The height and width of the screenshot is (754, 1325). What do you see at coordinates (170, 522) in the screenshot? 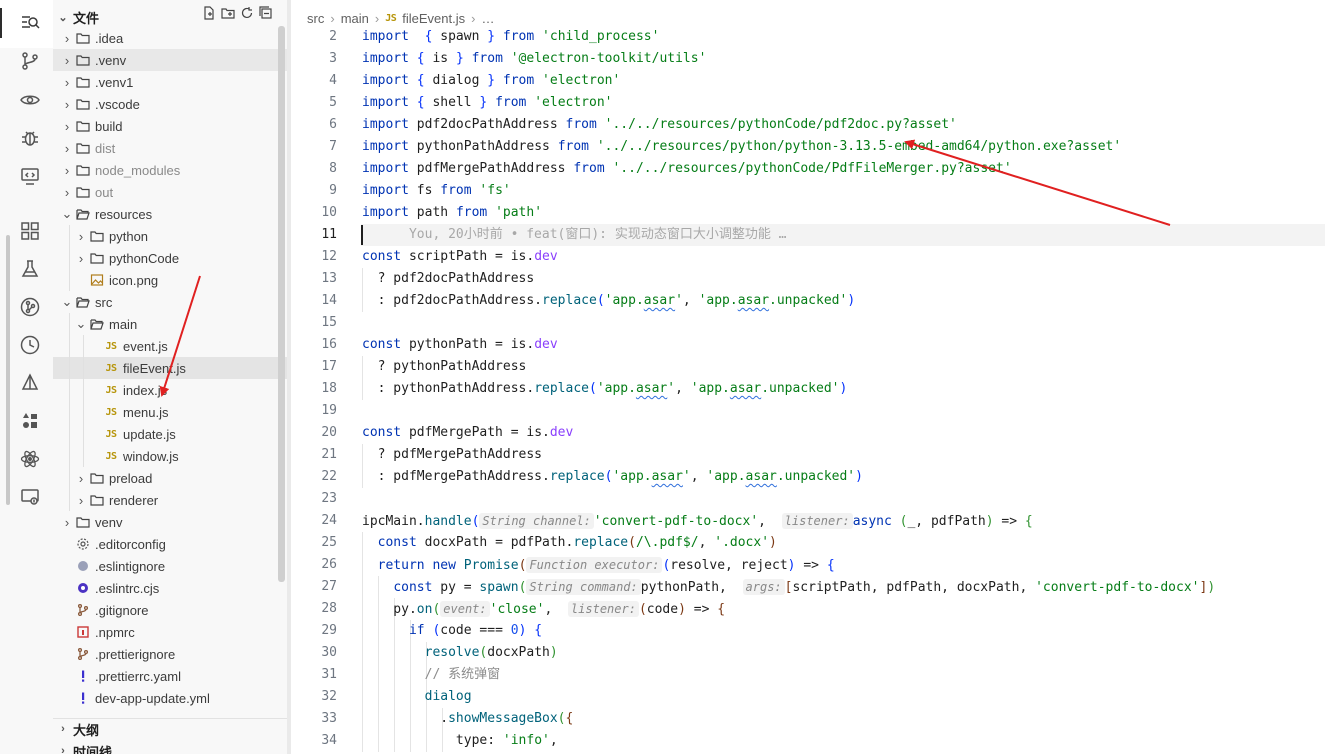
I see `tree-folder: › venv` at bounding box center [170, 522].